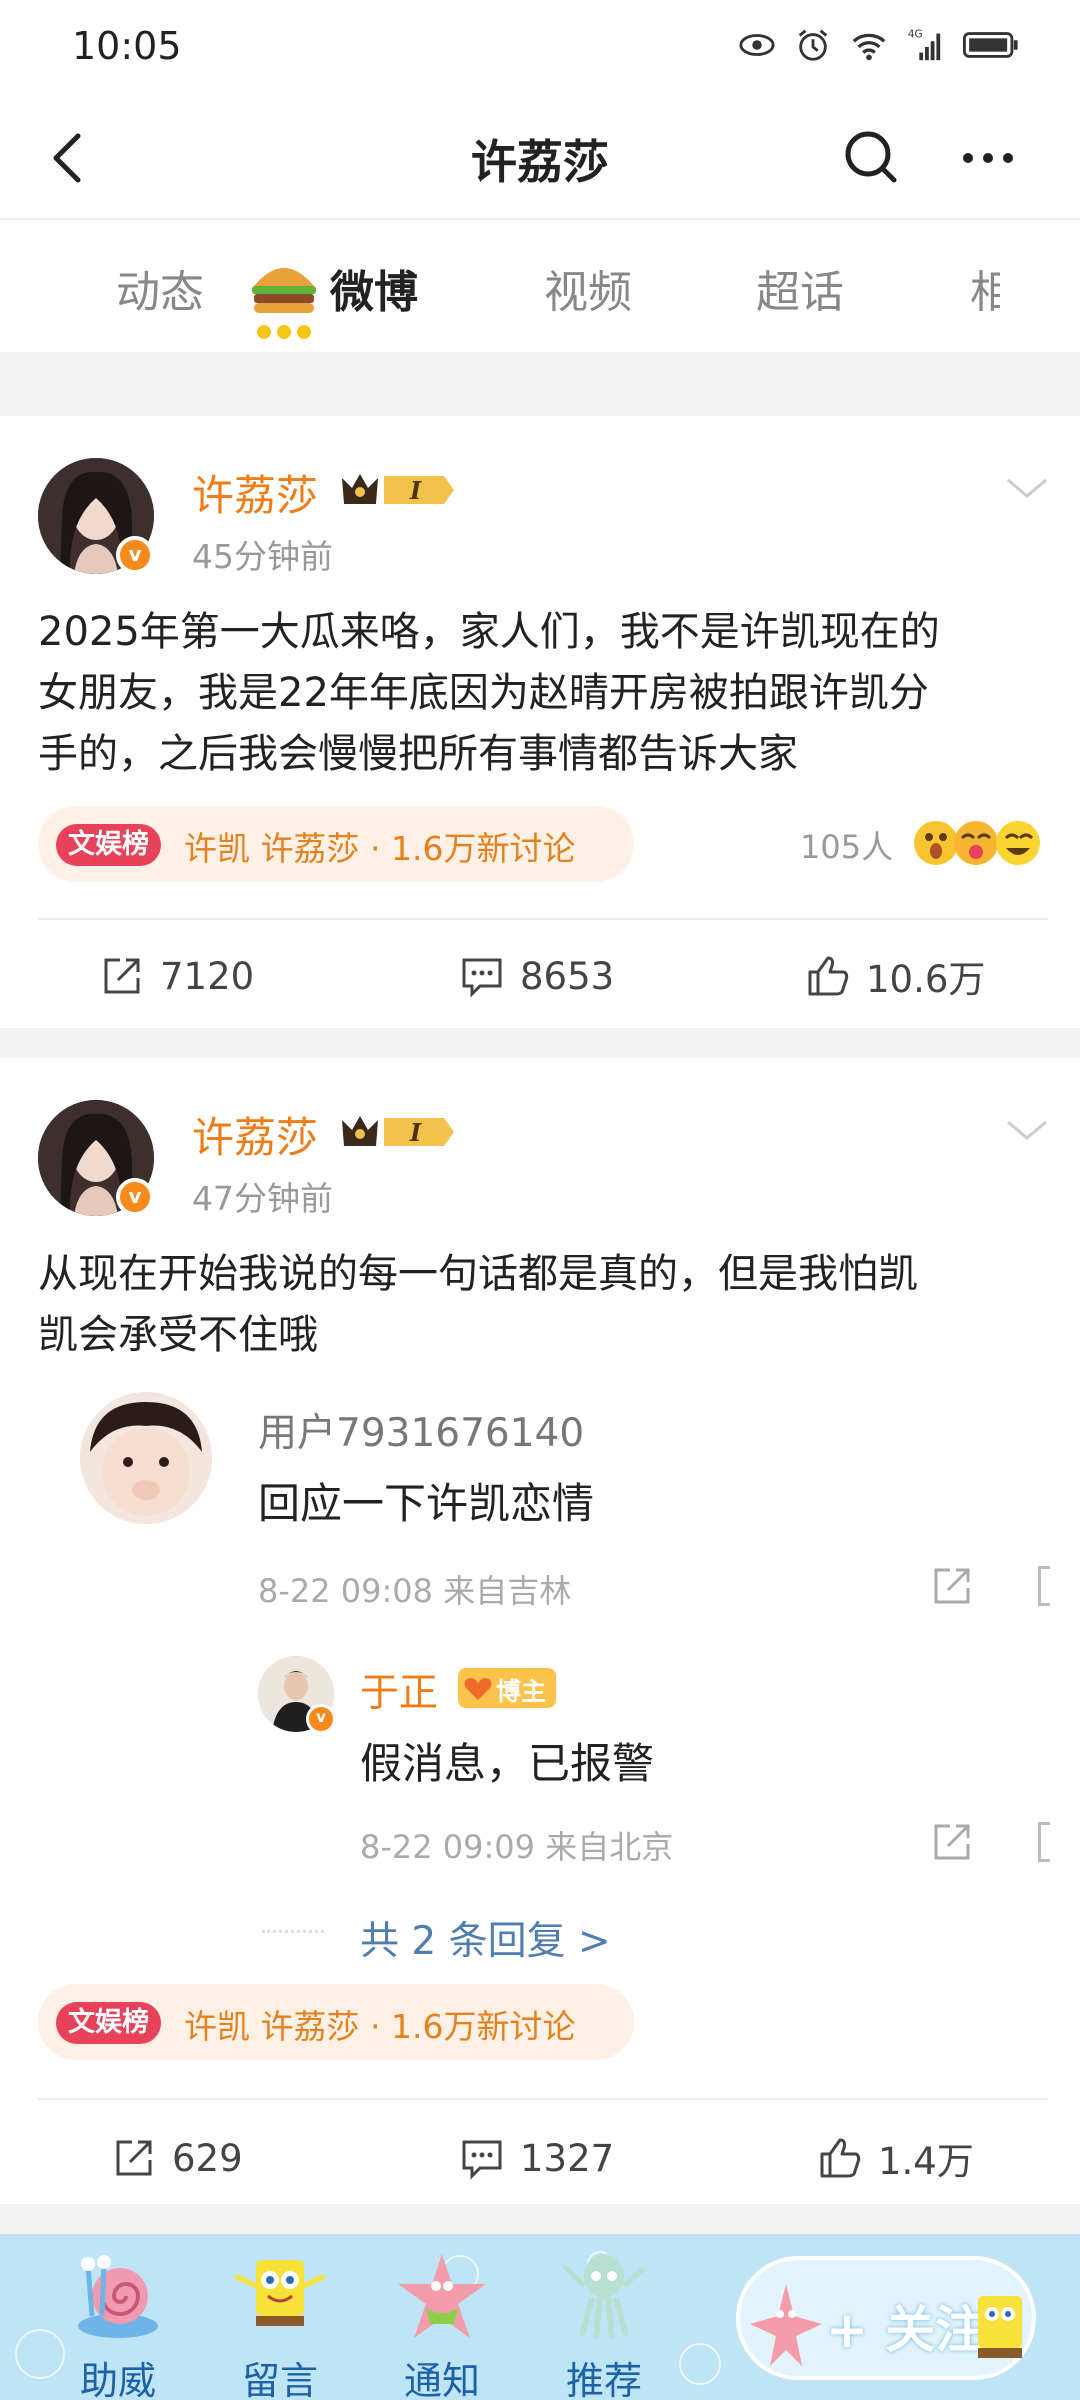 This screenshot has width=1080, height=2400. Describe the element at coordinates (418, 754) in the screenshot. I see `post-text-line: 手的，之后我会慢慢把所有事情都告诉大家` at that location.